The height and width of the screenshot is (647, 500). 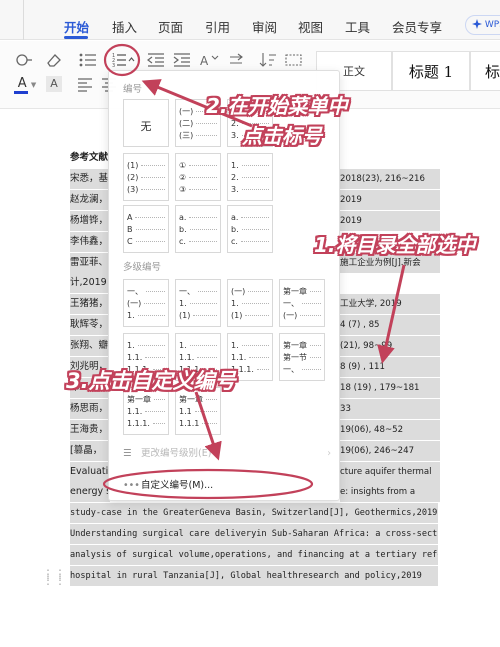 What do you see at coordinates (183, 165) in the screenshot?
I see `tile-level-label: ①` at bounding box center [183, 165].